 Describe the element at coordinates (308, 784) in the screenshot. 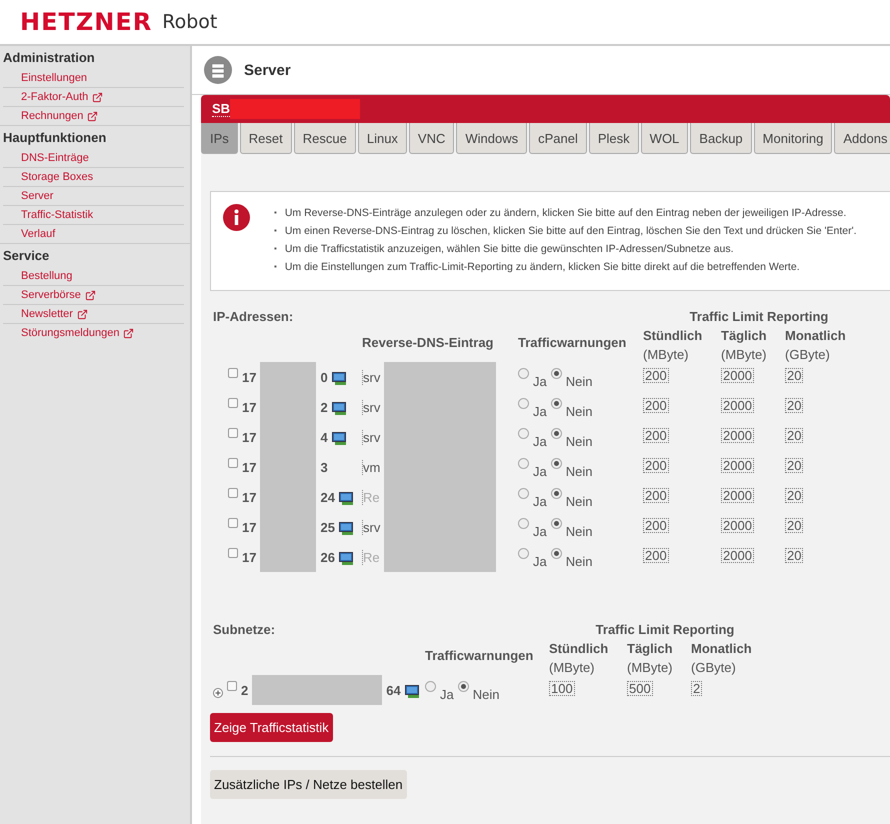

I see `order-button: Zusätzliche IPs / Netze bestellen` at that location.